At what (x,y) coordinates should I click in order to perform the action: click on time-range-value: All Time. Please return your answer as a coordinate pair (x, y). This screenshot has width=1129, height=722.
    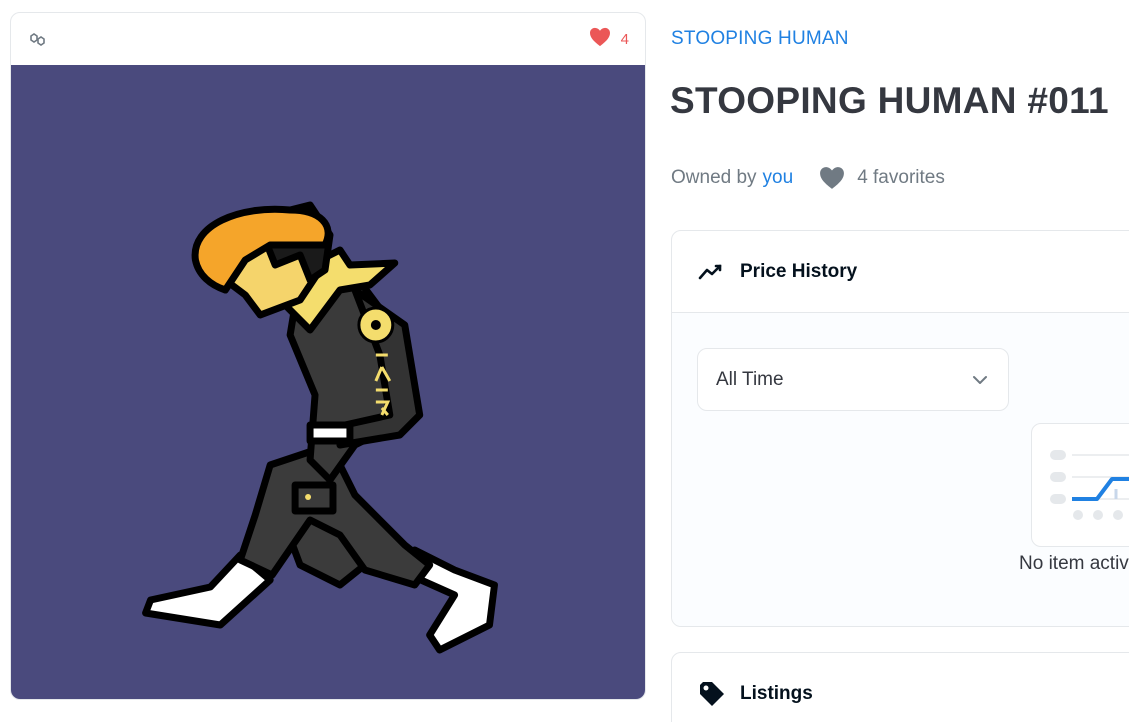
    Looking at the image, I should click on (750, 379).